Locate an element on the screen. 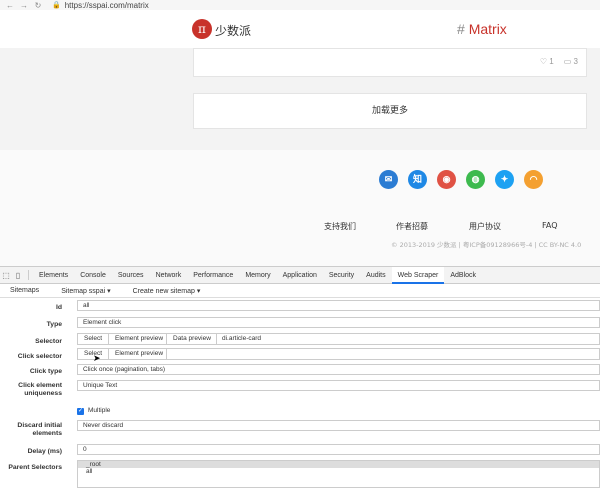  nav-create-sitemap: Create new sitemap ▾ is located at coordinates (167, 291).